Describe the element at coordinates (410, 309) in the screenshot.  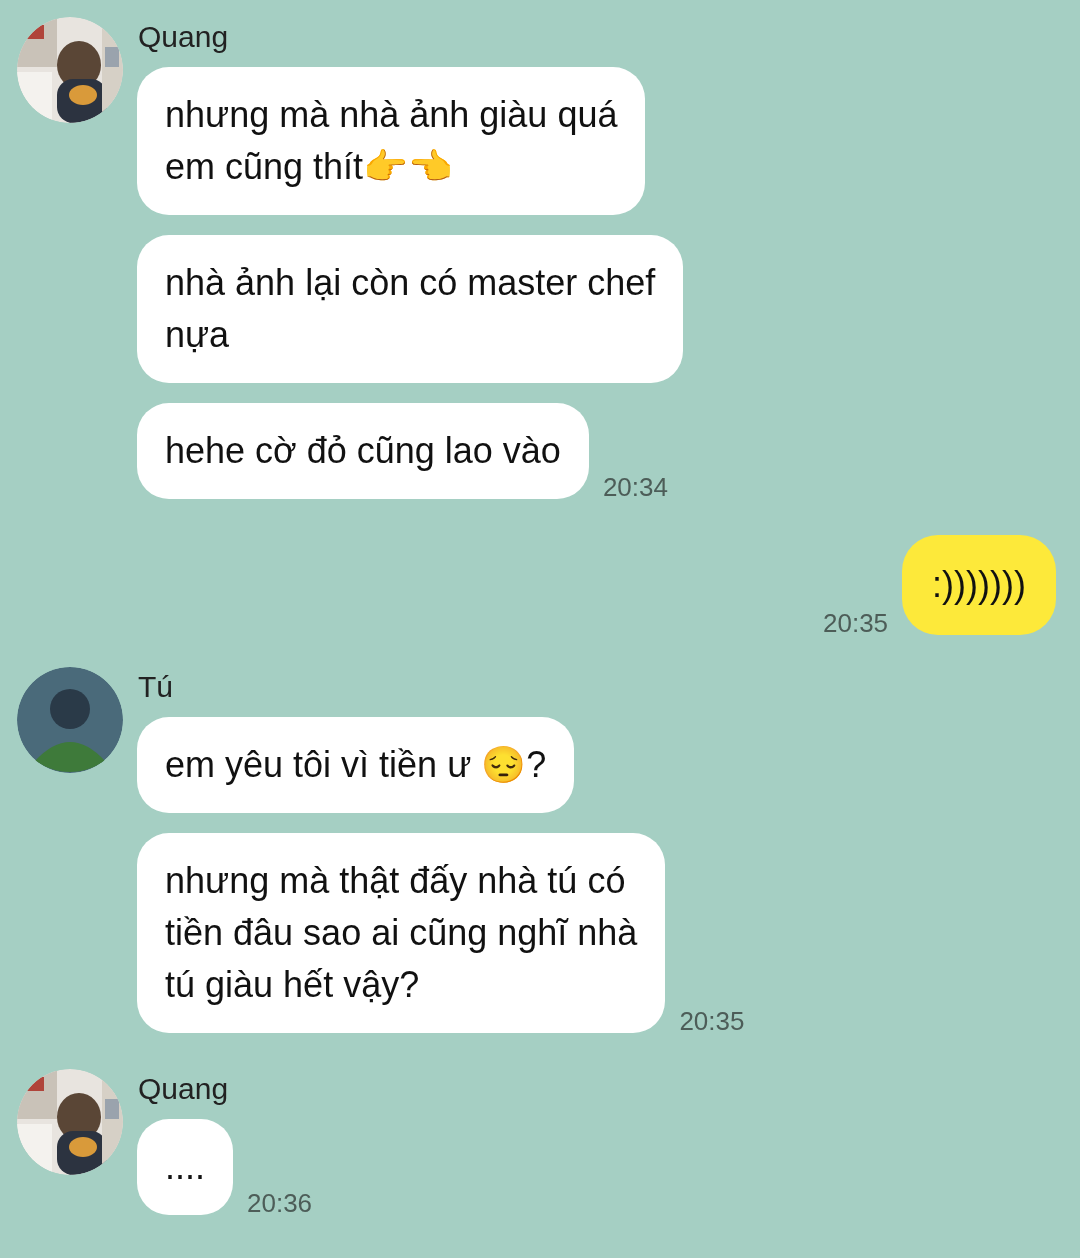
I see `message-bubble: nhà ảnh lại còn có master chef nựa` at that location.